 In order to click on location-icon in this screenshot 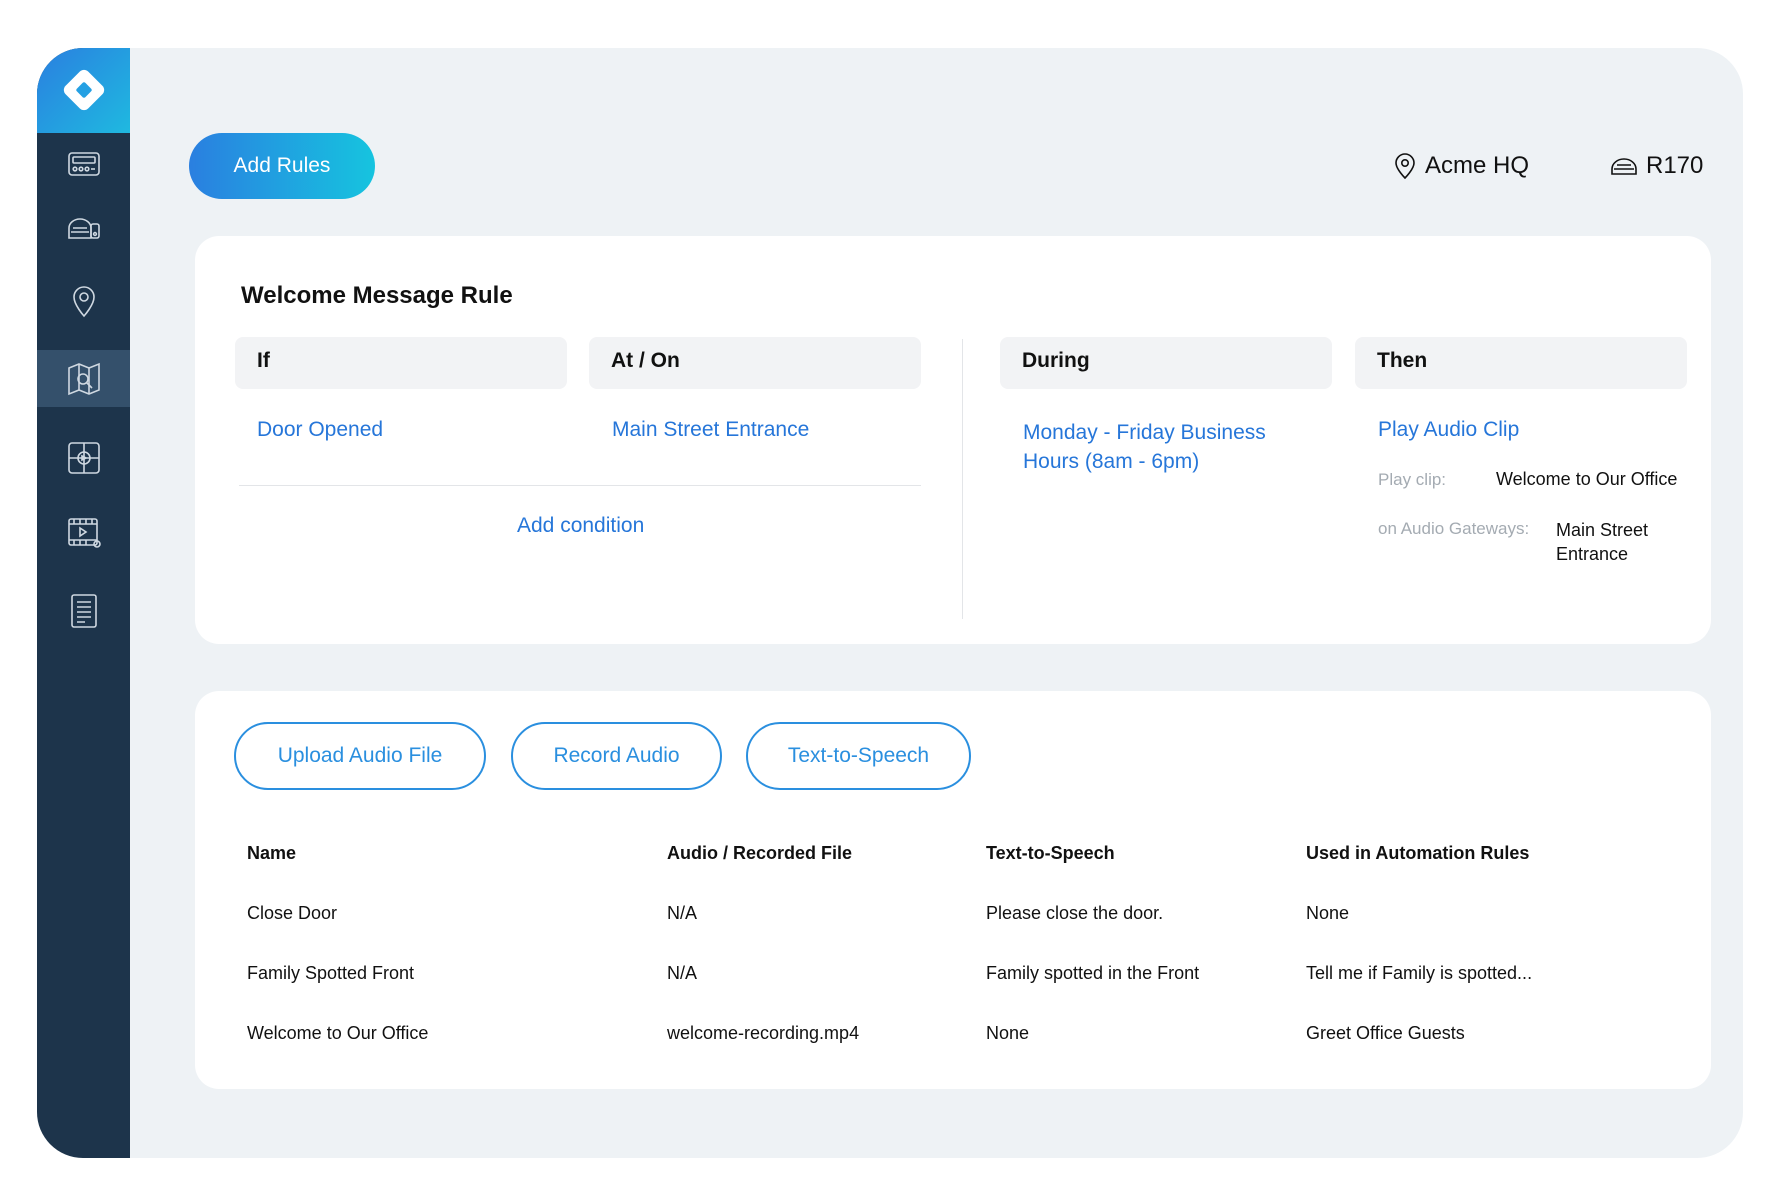, I will do `click(83, 300)`.